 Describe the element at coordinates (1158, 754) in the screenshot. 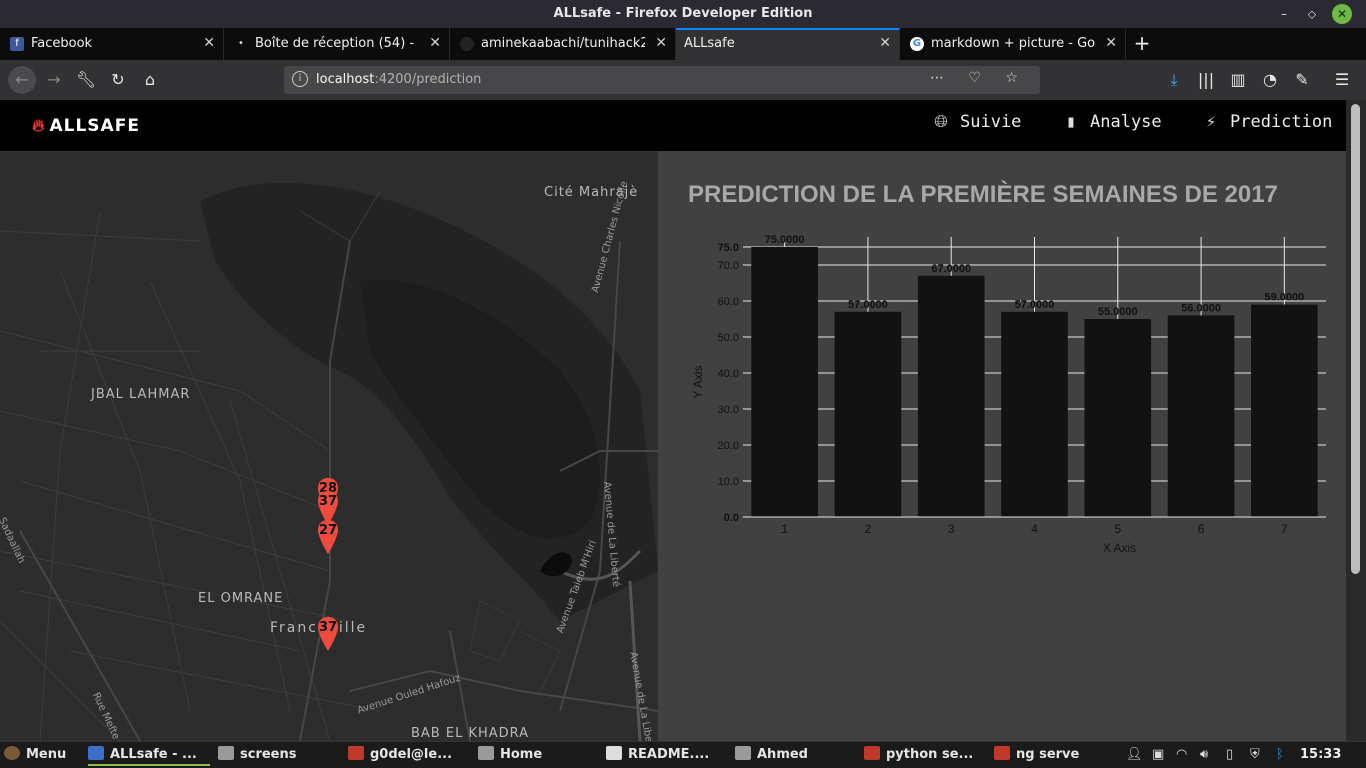

I see `clipboard-icon: ▣` at that location.